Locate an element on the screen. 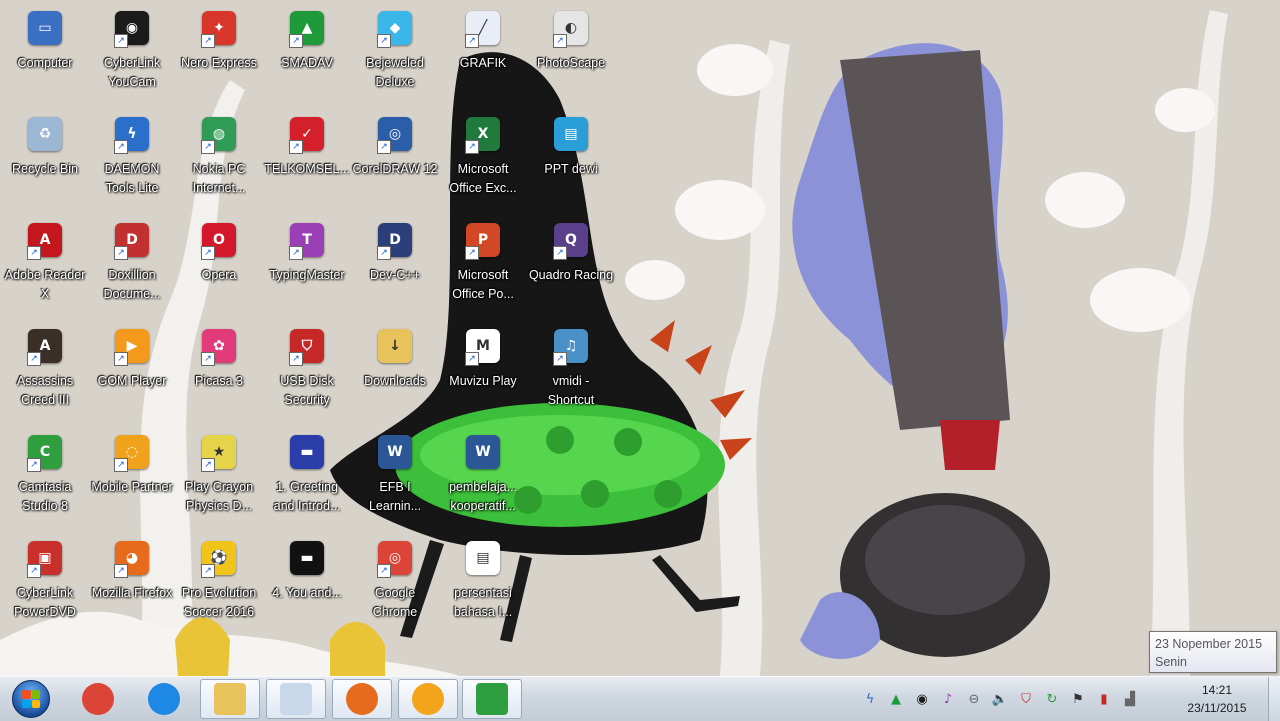 This screenshot has height=721, width=1280. volume-icon: 🔈 is located at coordinates (1000, 699).